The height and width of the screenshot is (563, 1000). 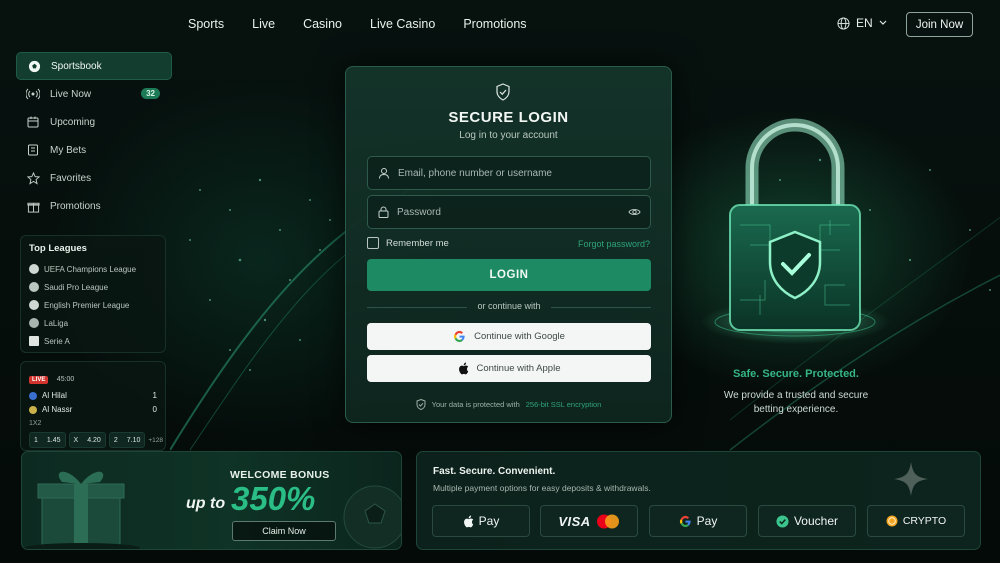 I want to click on user-icon, so click(x=384, y=173).